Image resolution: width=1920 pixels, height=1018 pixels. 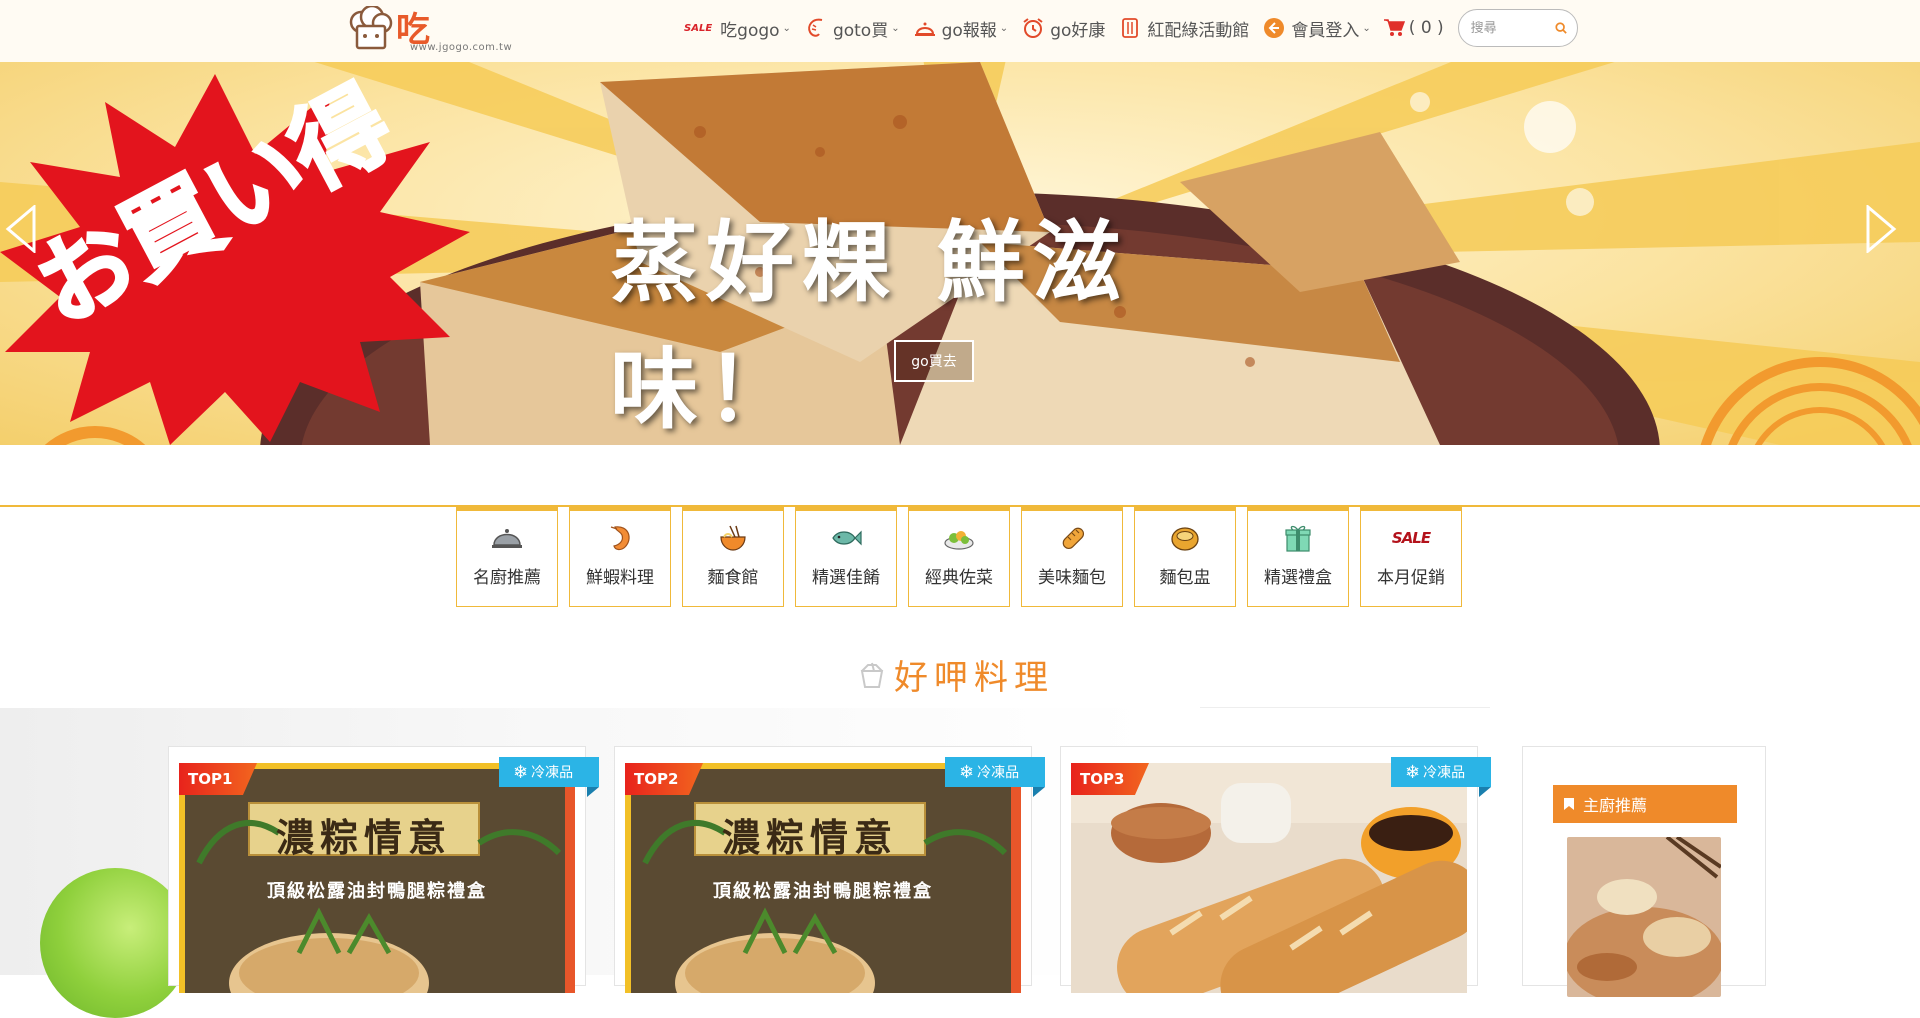 I want to click on product-card-1: 濃粽情意 頂級松露油封鴨腿粽禮盒 TOP1 ❄ 冷凍品, so click(x=383, y=869).